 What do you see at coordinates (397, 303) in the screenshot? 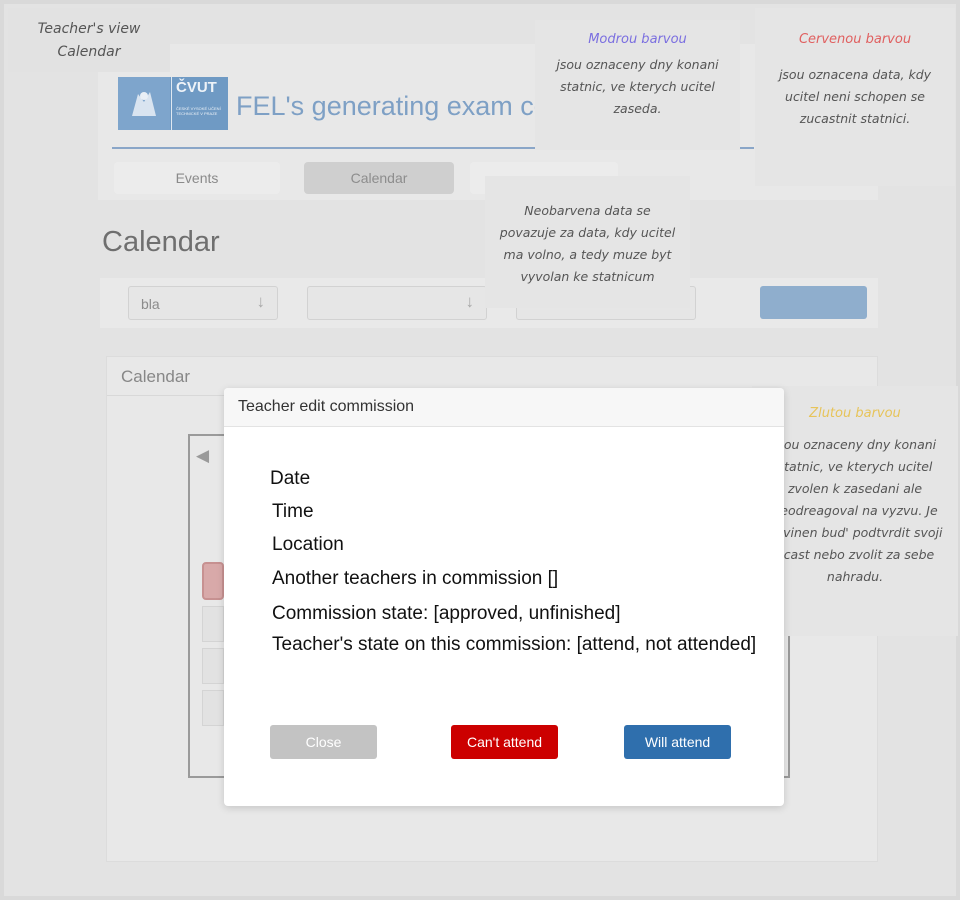
I see `filter-select-2: ↓` at bounding box center [397, 303].